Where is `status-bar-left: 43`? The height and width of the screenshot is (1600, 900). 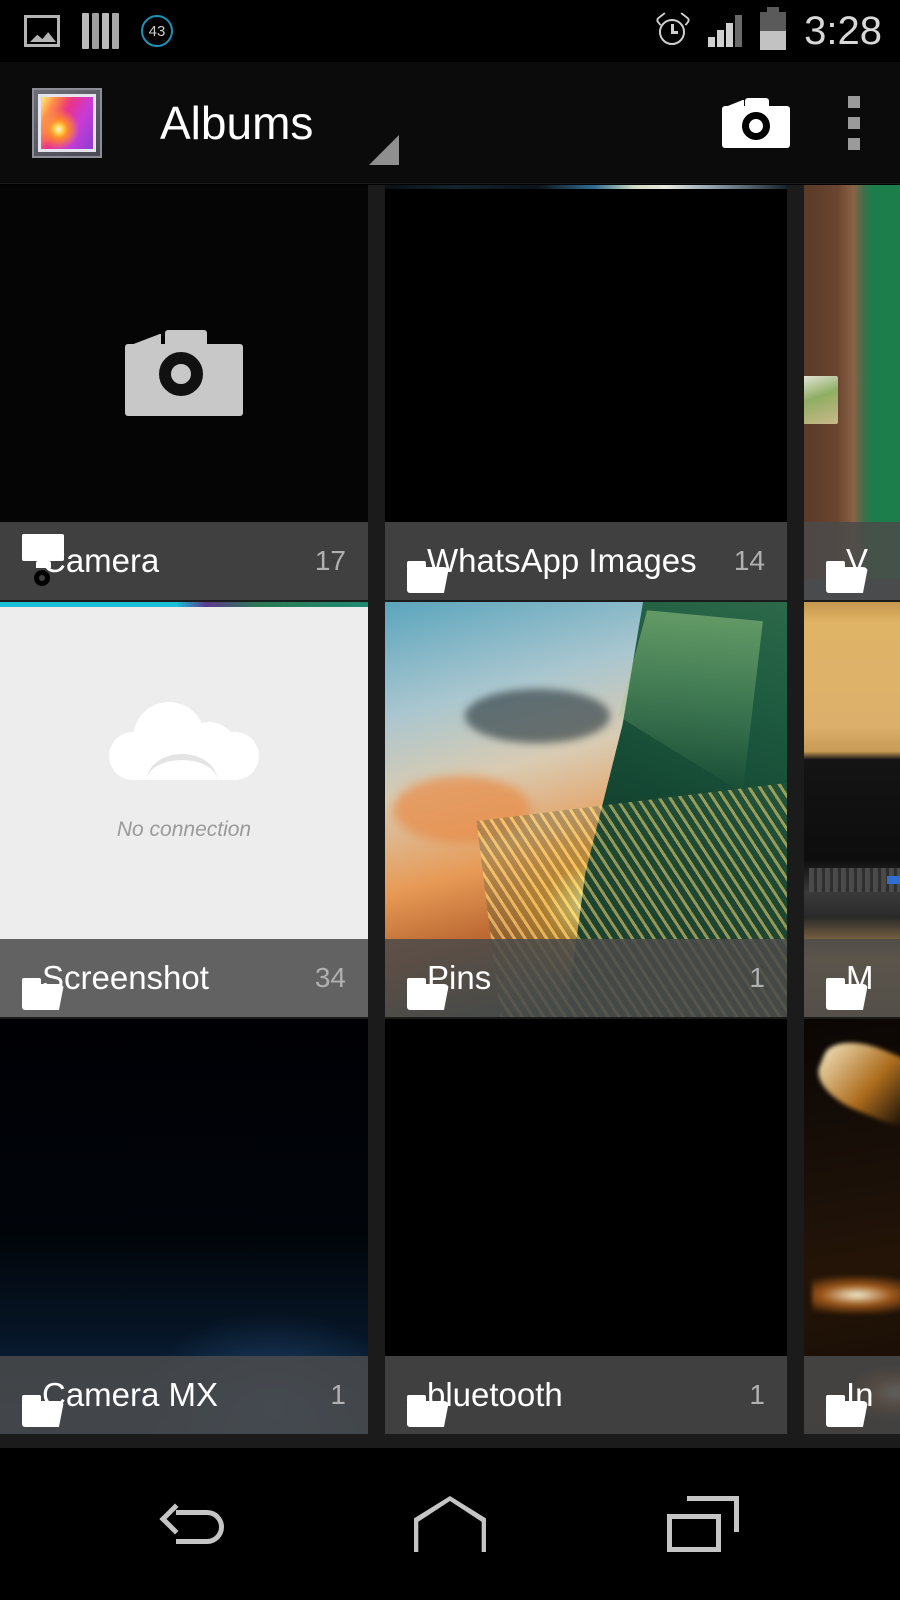 status-bar-left: 43 is located at coordinates (86, 31).